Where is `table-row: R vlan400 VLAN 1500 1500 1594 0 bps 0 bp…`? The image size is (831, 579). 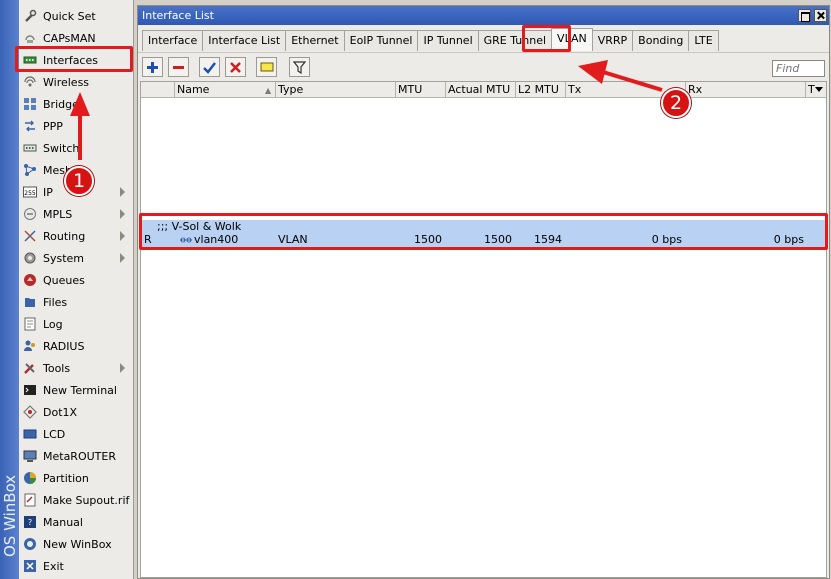
table-row: R vlan400 VLAN 1500 1500 1594 0 bps 0 bp… is located at coordinates (483, 240).